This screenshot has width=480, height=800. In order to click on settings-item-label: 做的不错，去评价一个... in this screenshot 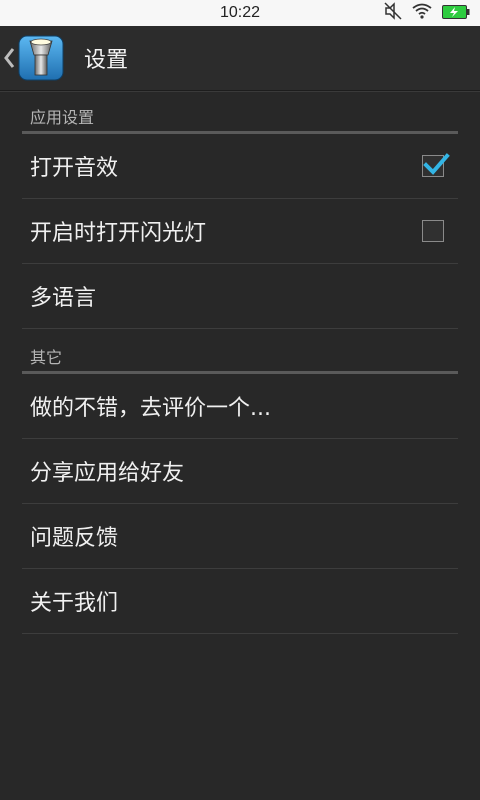, I will do `click(150, 408)`.